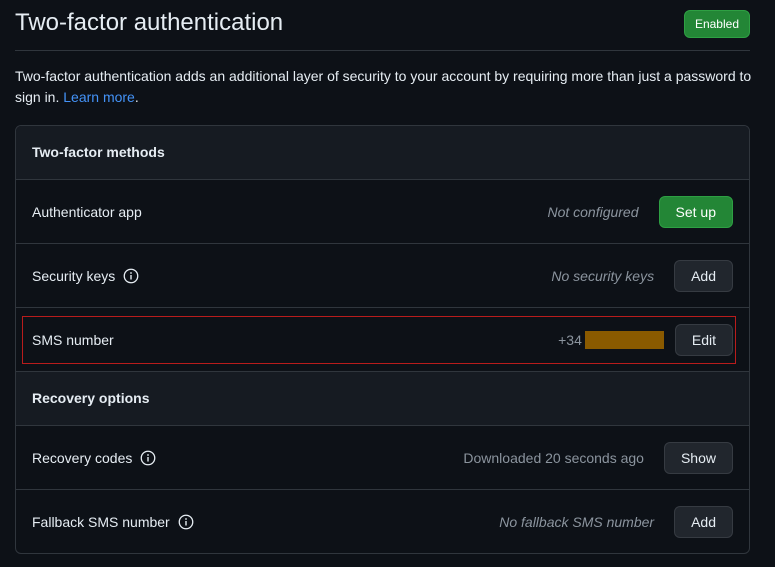 This screenshot has height=567, width=775. I want to click on fallback-sms-actions: No fallback SMS number Add, so click(616, 521).